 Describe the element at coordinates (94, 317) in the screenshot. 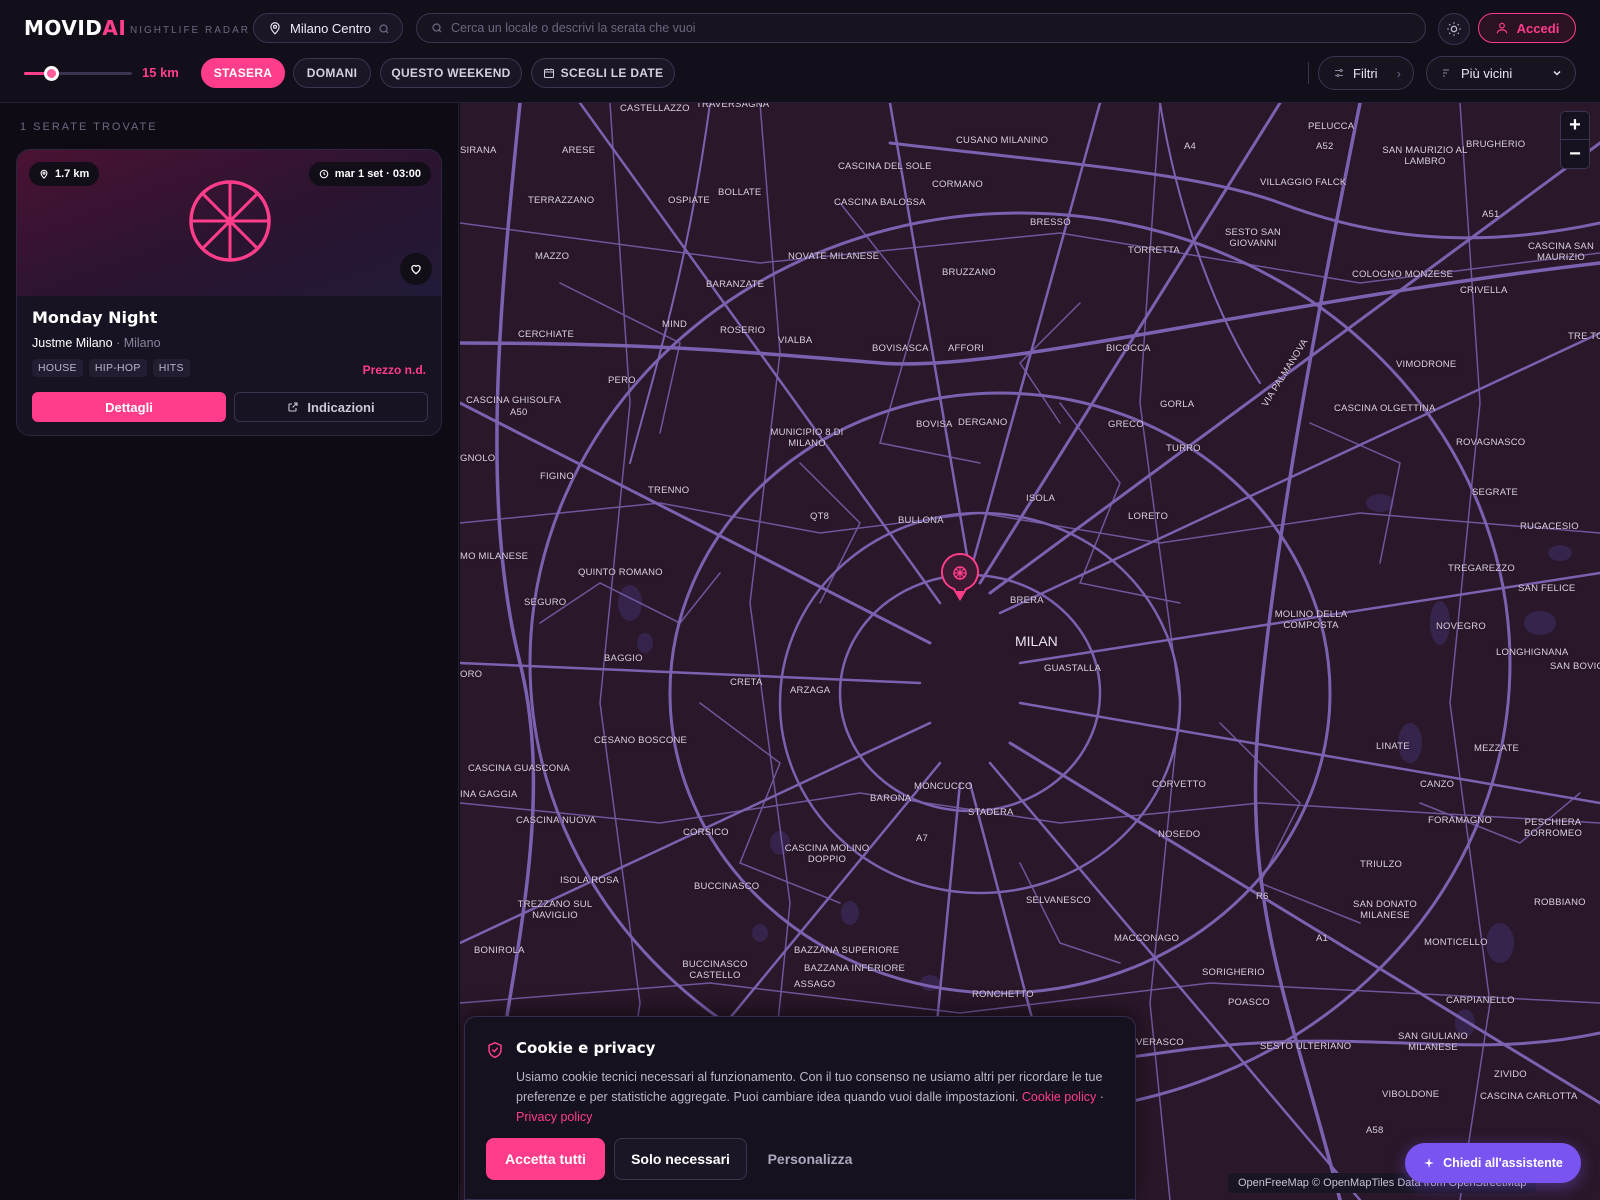

I see `event-title: Monday Night` at that location.